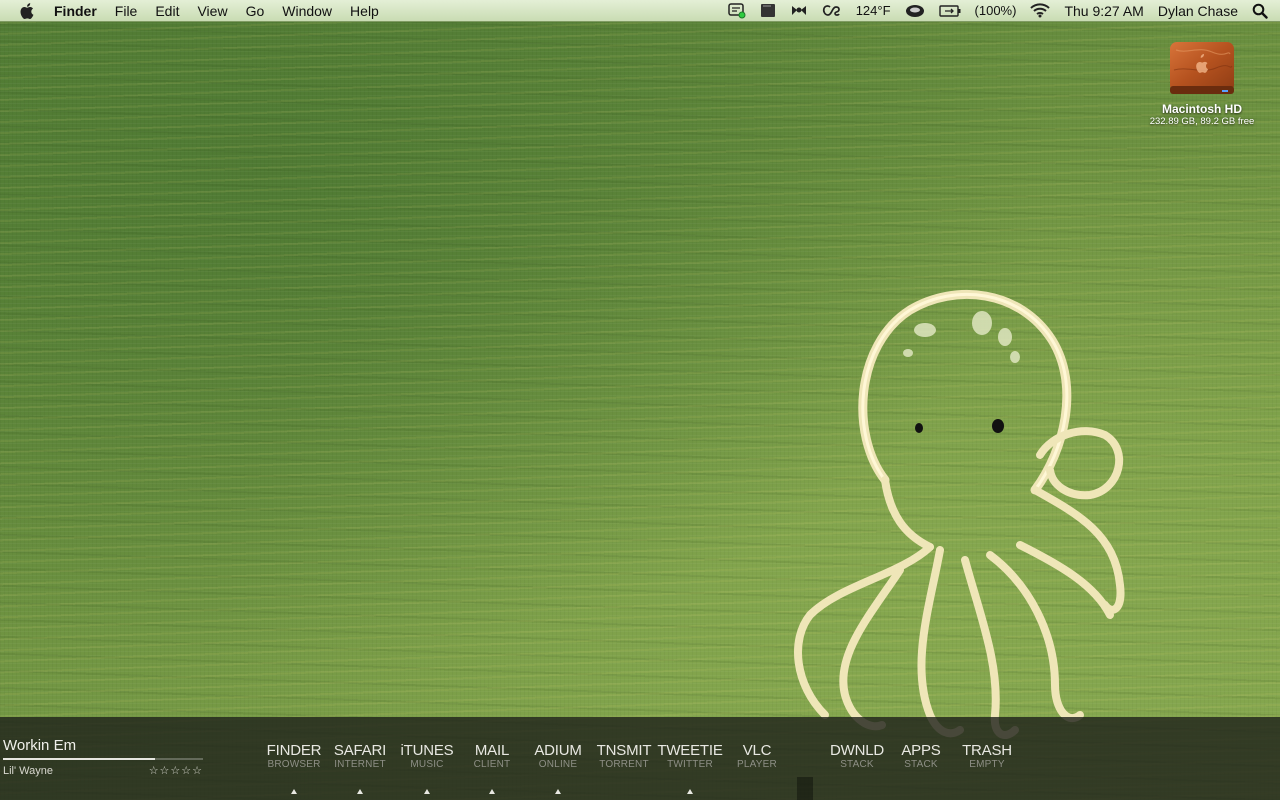 Image resolution: width=1280 pixels, height=800 pixels. I want to click on dock-item-downloads-stack: DWNLD STACK, so click(857, 756).